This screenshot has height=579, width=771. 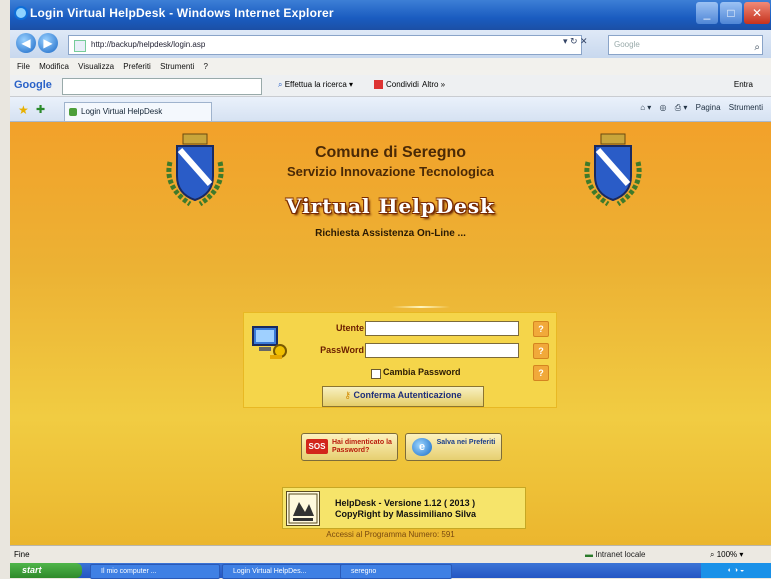 What do you see at coordinates (707, 13) in the screenshot?
I see `minimize-button: _` at bounding box center [707, 13].